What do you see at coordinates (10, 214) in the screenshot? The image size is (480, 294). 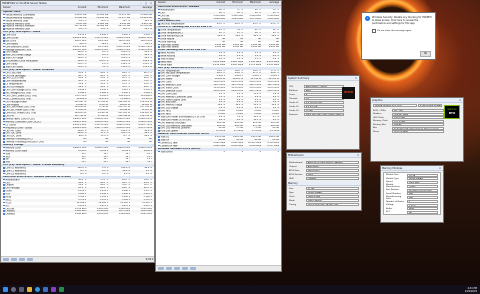 I see `sensor-name-text: Chassis2` at bounding box center [10, 214].